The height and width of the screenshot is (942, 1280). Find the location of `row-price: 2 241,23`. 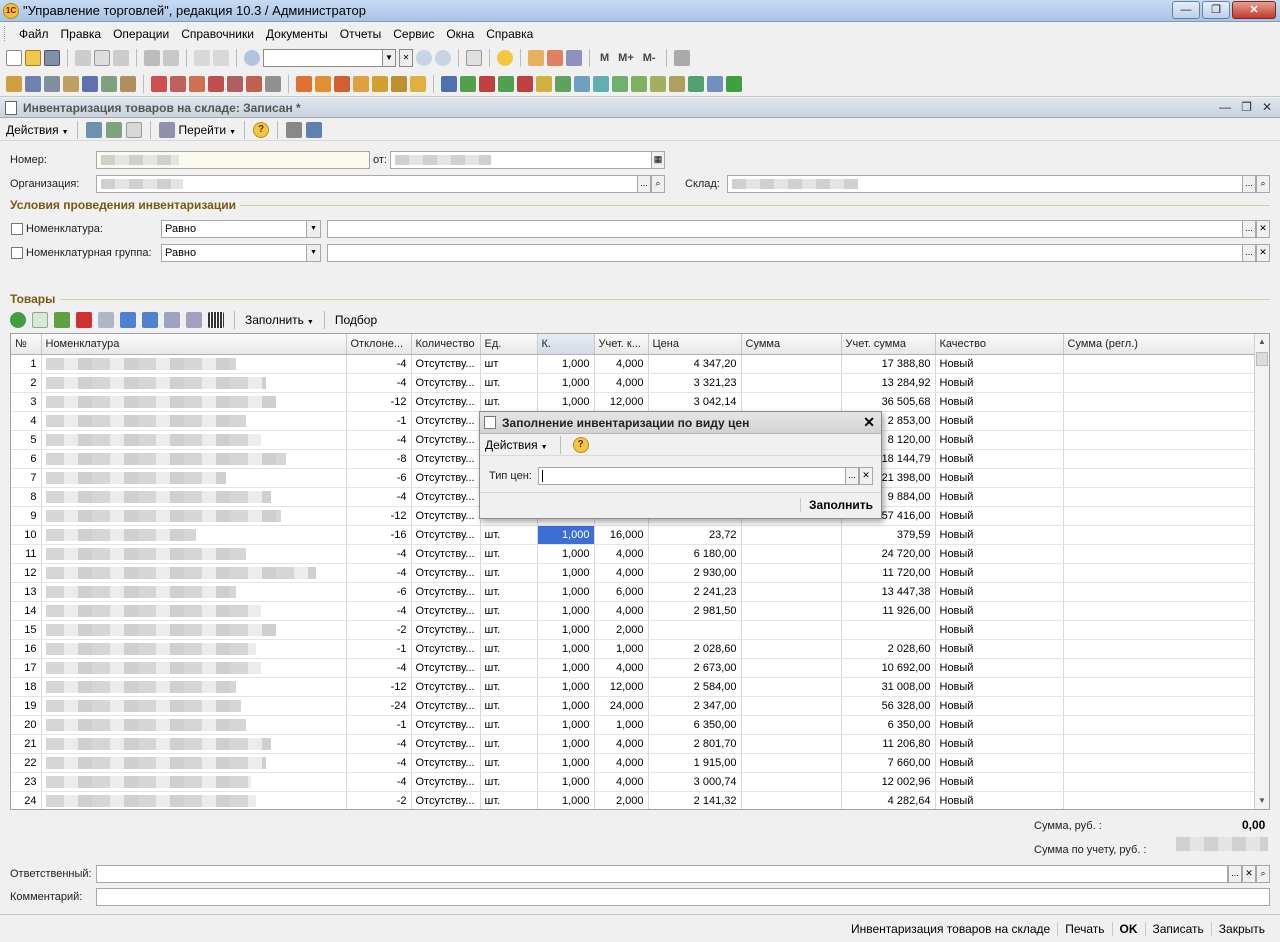

row-price: 2 241,23 is located at coordinates (695, 592).